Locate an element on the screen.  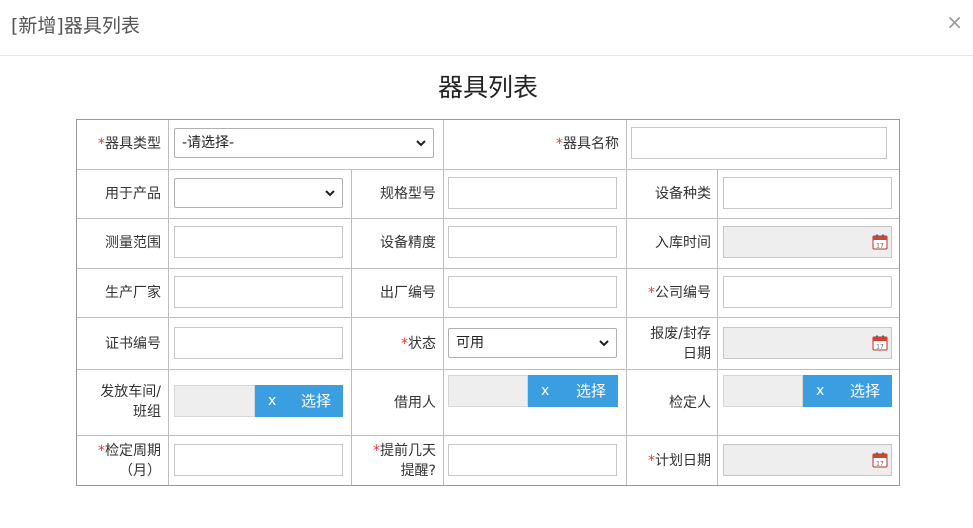
inspection-period-input is located at coordinates (258, 460).